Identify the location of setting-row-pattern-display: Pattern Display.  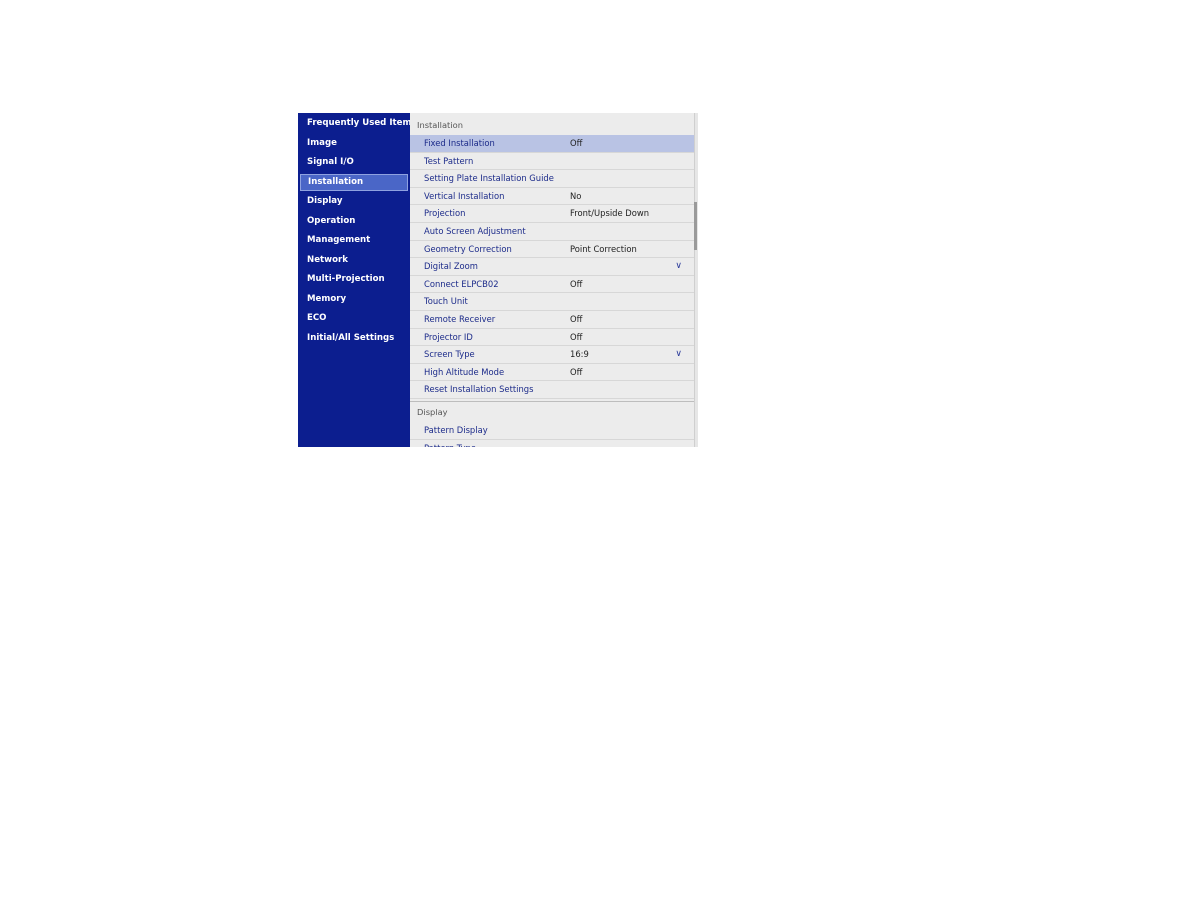
(552, 431).